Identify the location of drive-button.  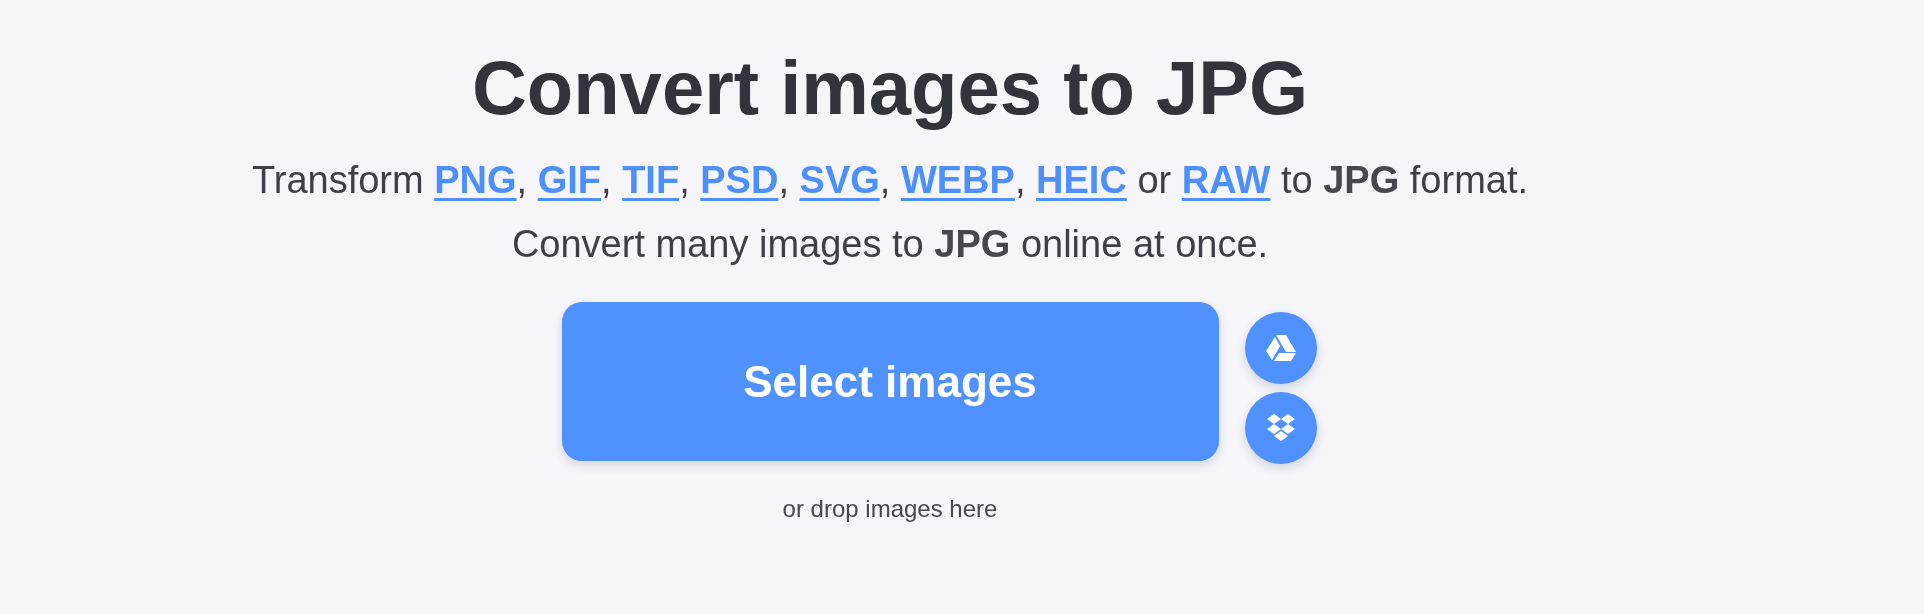
(1280, 348).